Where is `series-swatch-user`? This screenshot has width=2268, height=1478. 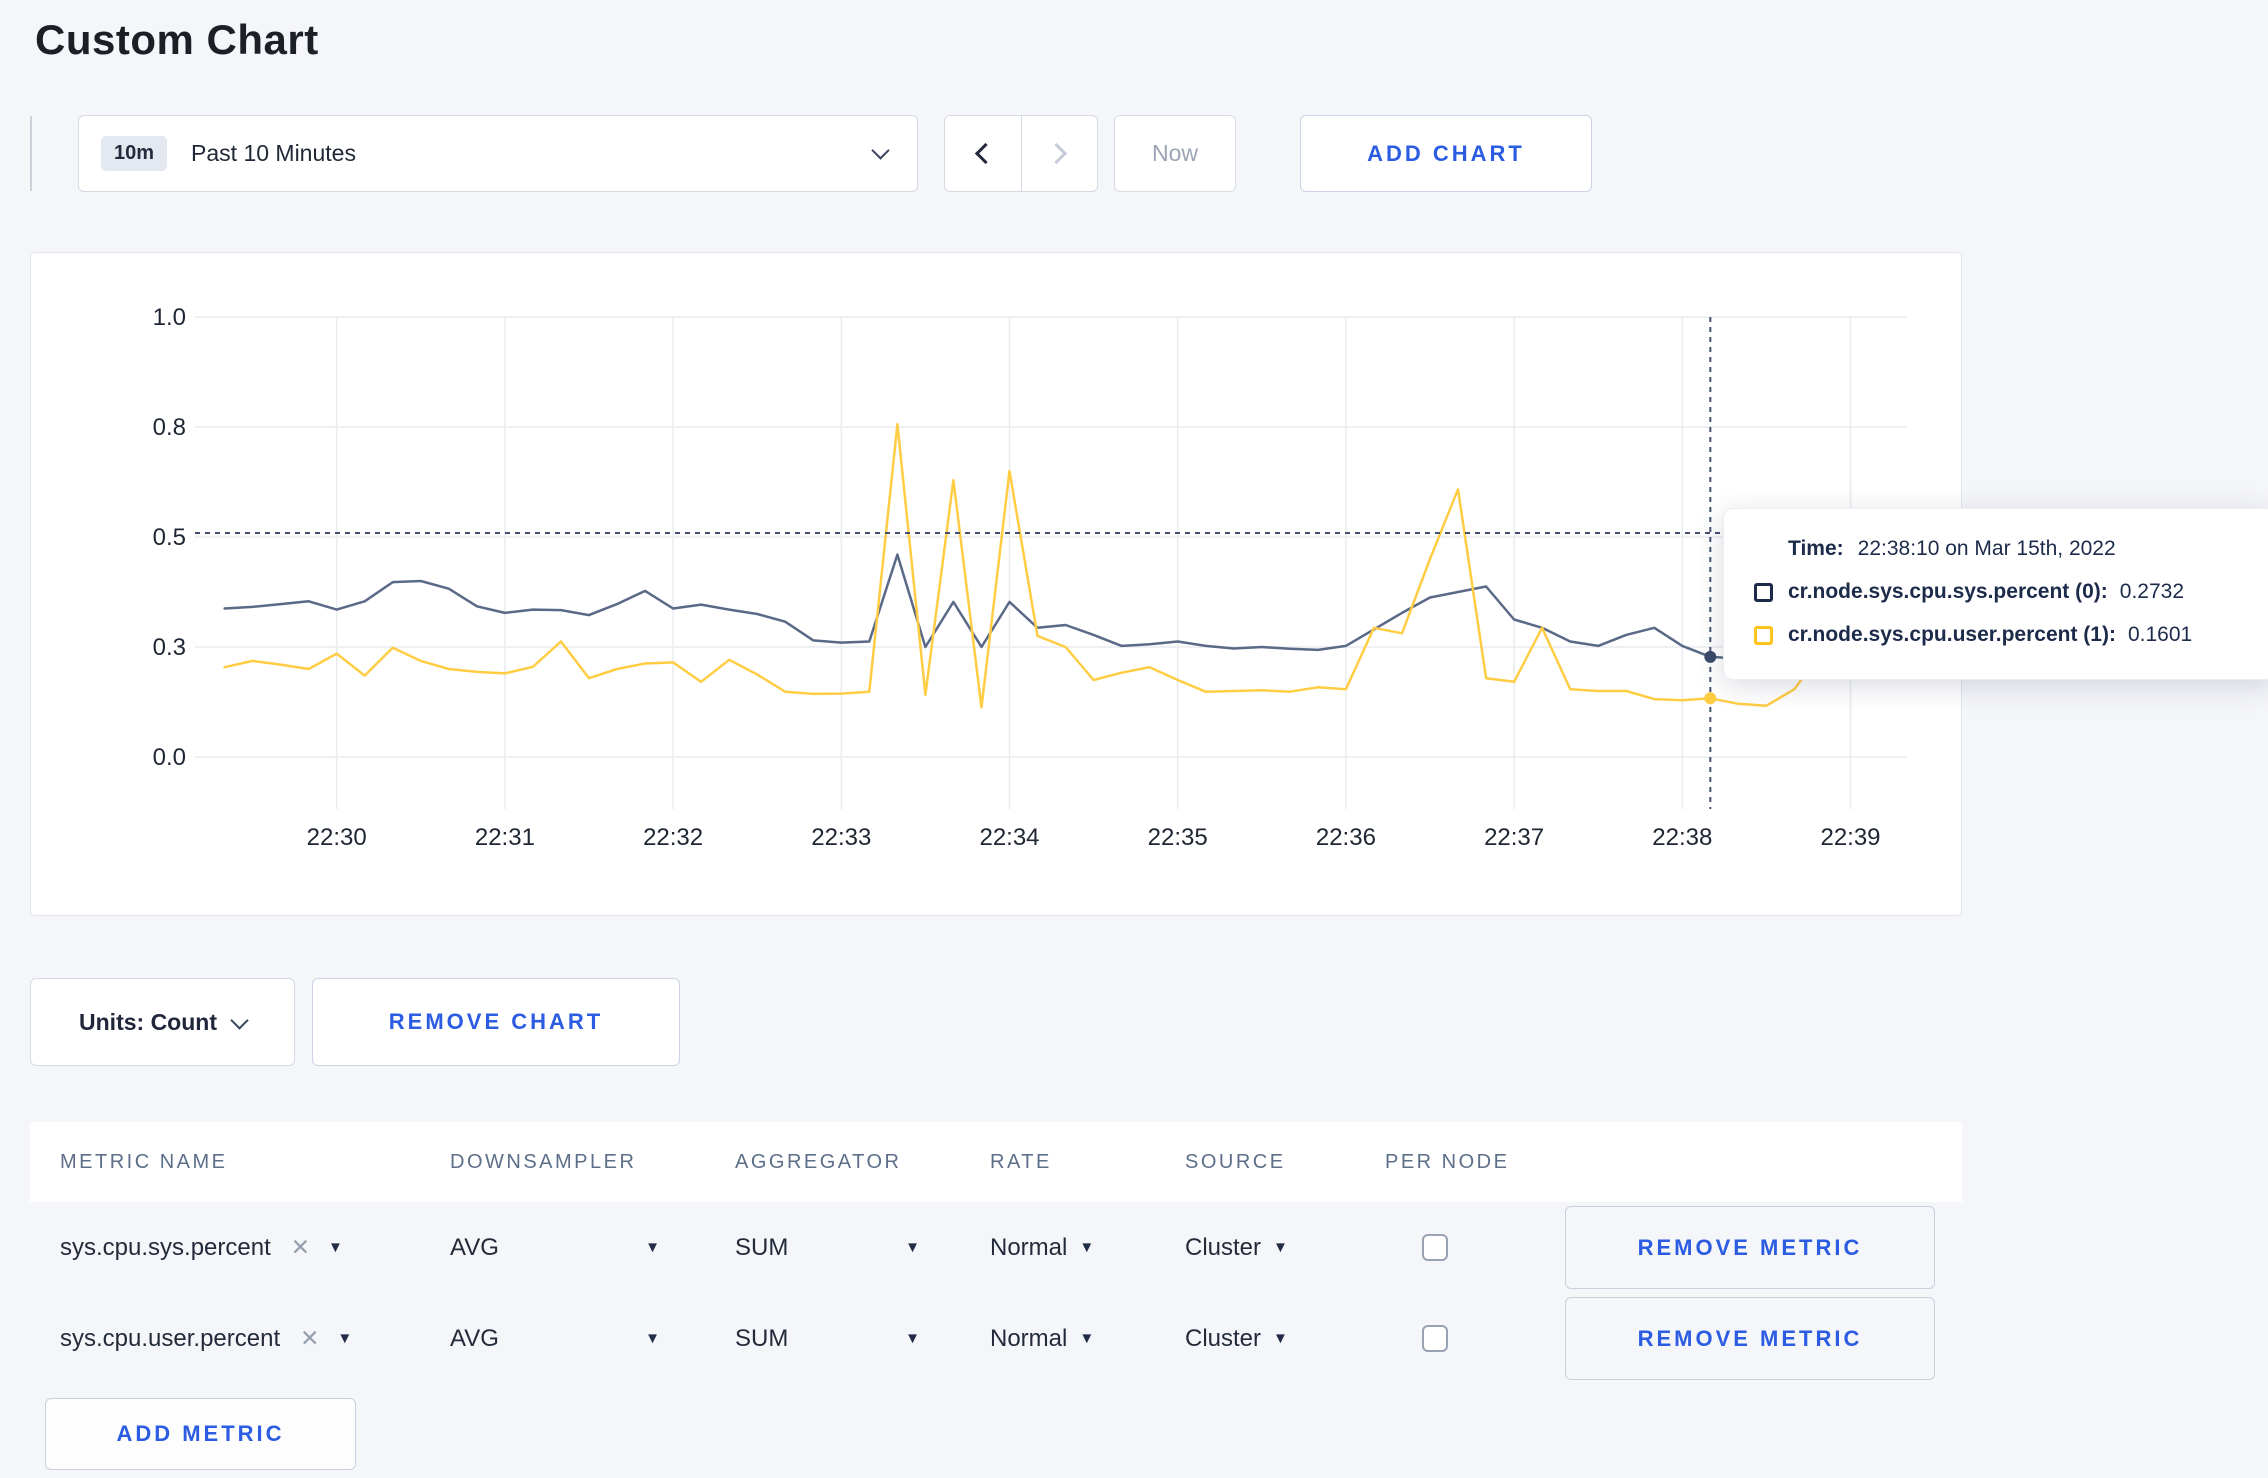
series-swatch-user is located at coordinates (1763, 635).